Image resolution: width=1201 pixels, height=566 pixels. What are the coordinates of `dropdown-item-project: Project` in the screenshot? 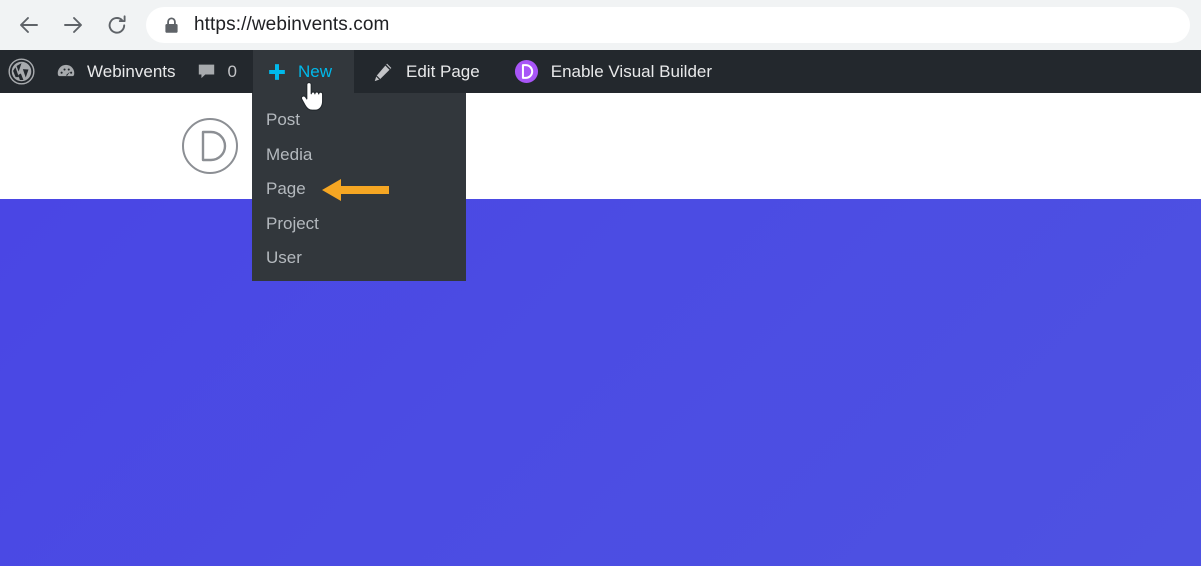 It's located at (359, 224).